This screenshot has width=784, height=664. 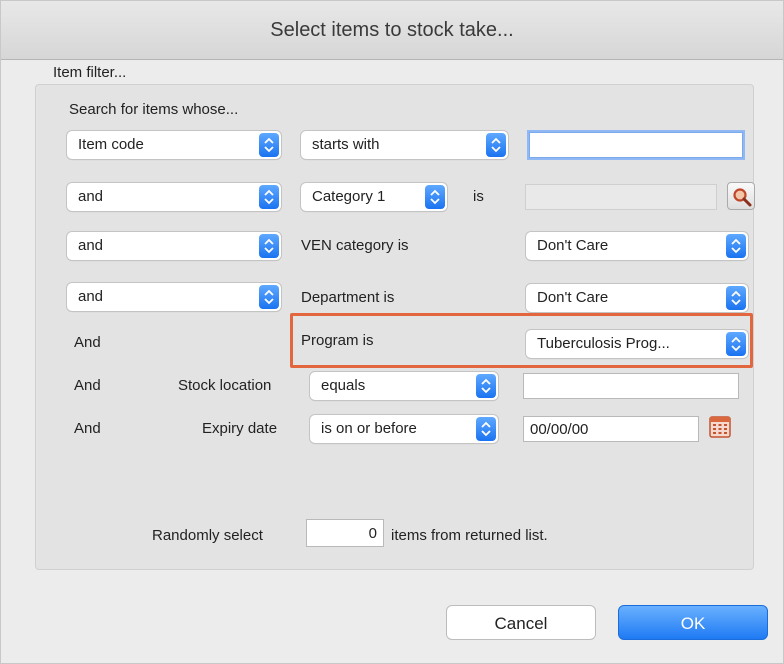 What do you see at coordinates (521, 622) in the screenshot?
I see `cancel-button: Cancel` at bounding box center [521, 622].